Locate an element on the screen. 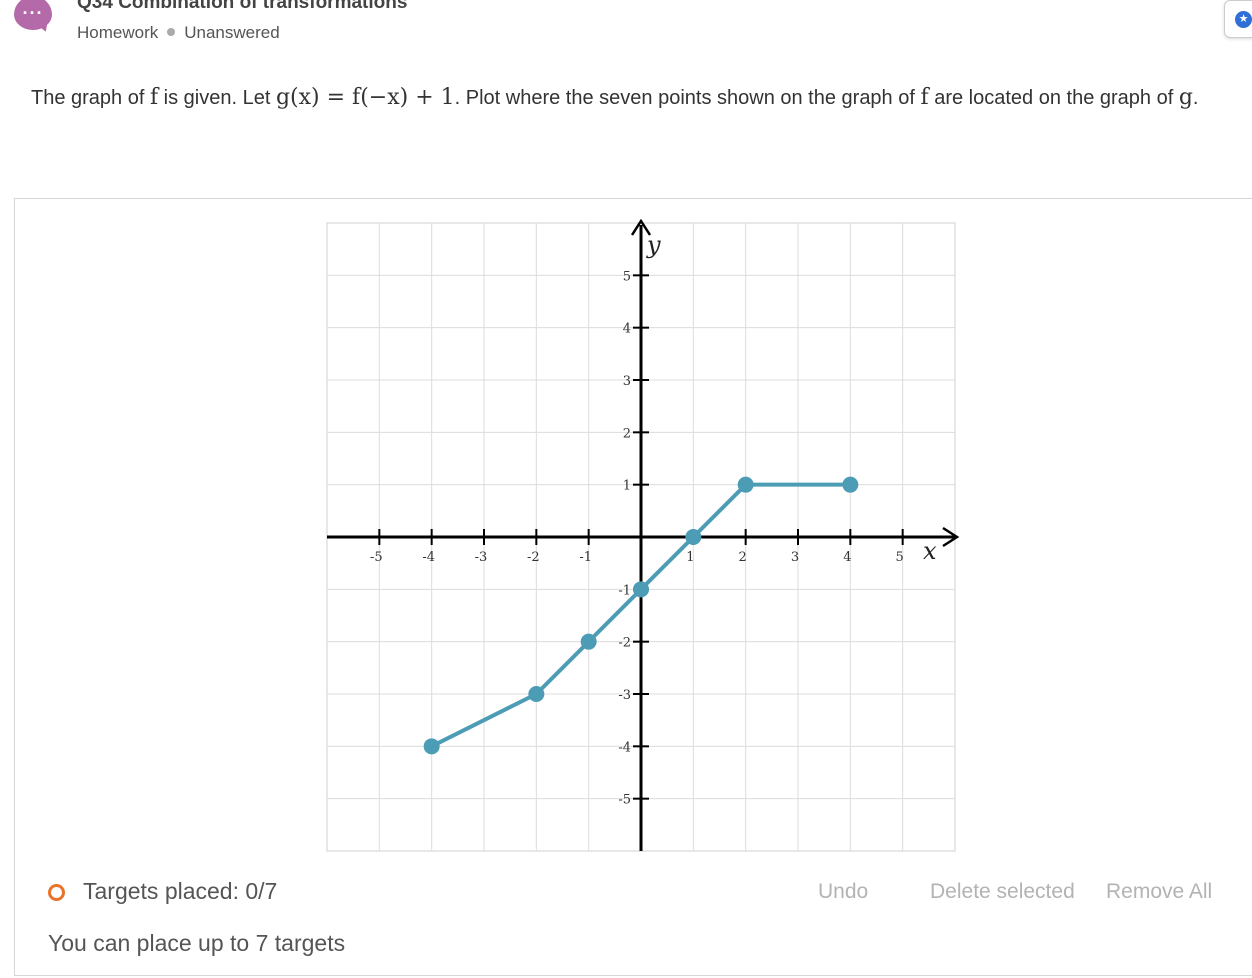  x-axis-label: x is located at coordinates (930, 551).